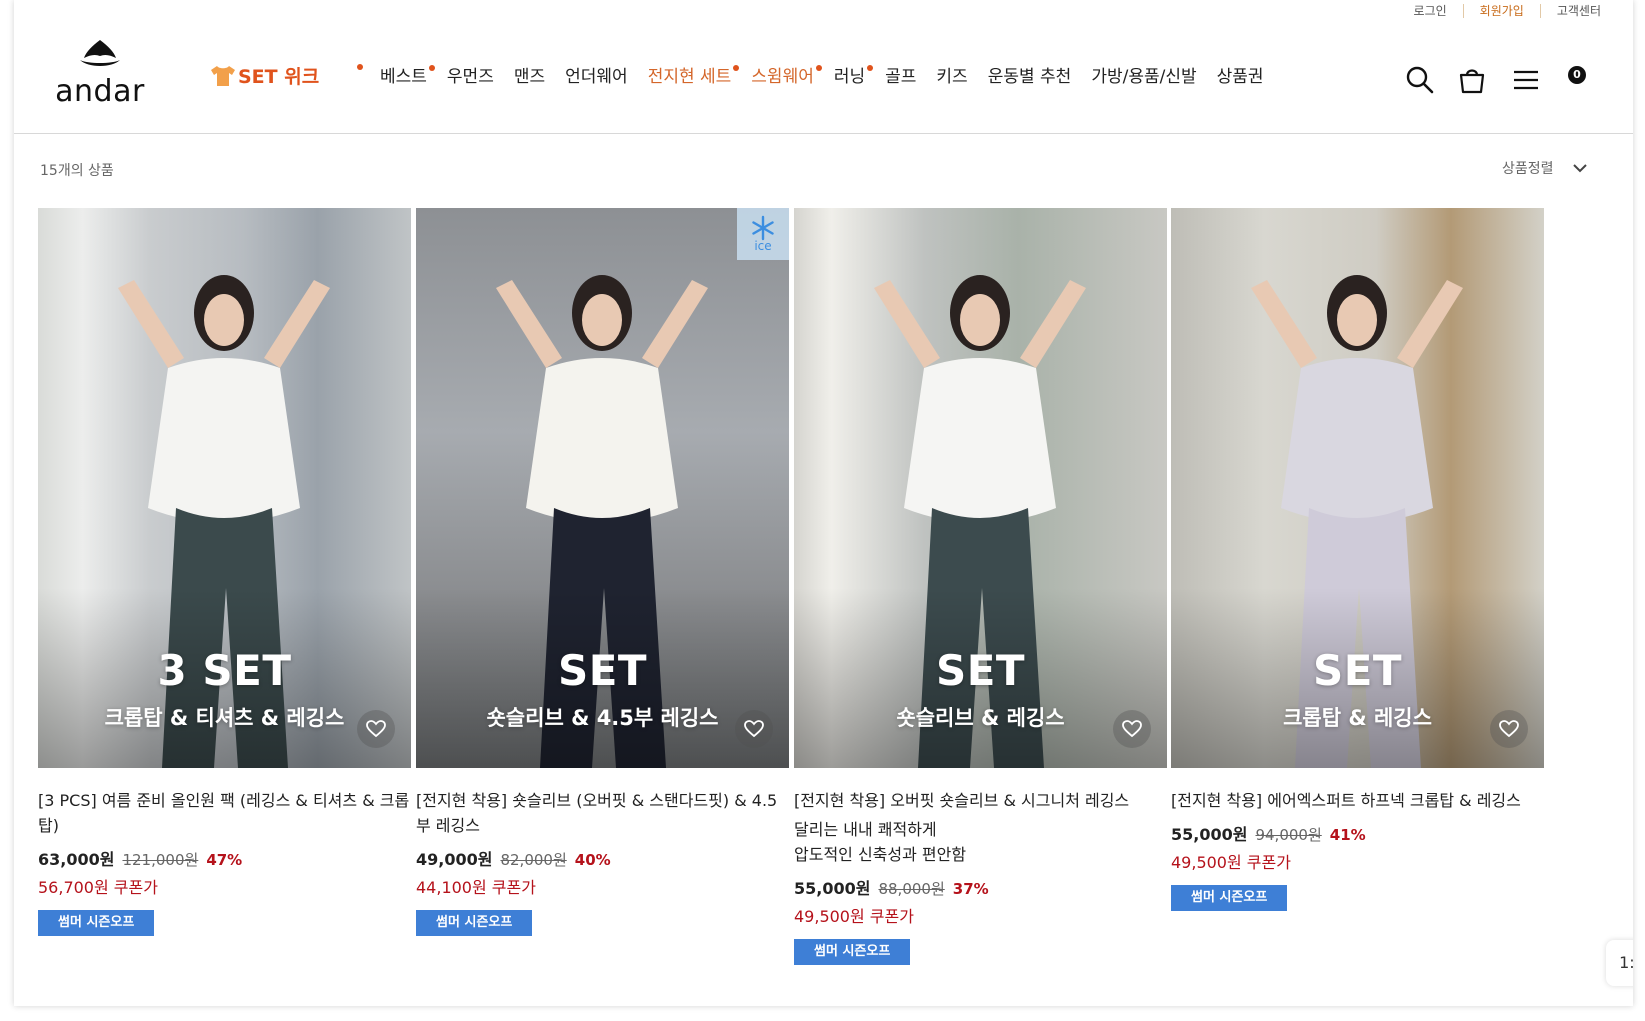 This screenshot has height=1021, width=1645. I want to click on product-title: [3 PCS] 여름 준비 올인원 팩 (레깅스 & 티셔츠 & 크롭탑), so click(224, 813).